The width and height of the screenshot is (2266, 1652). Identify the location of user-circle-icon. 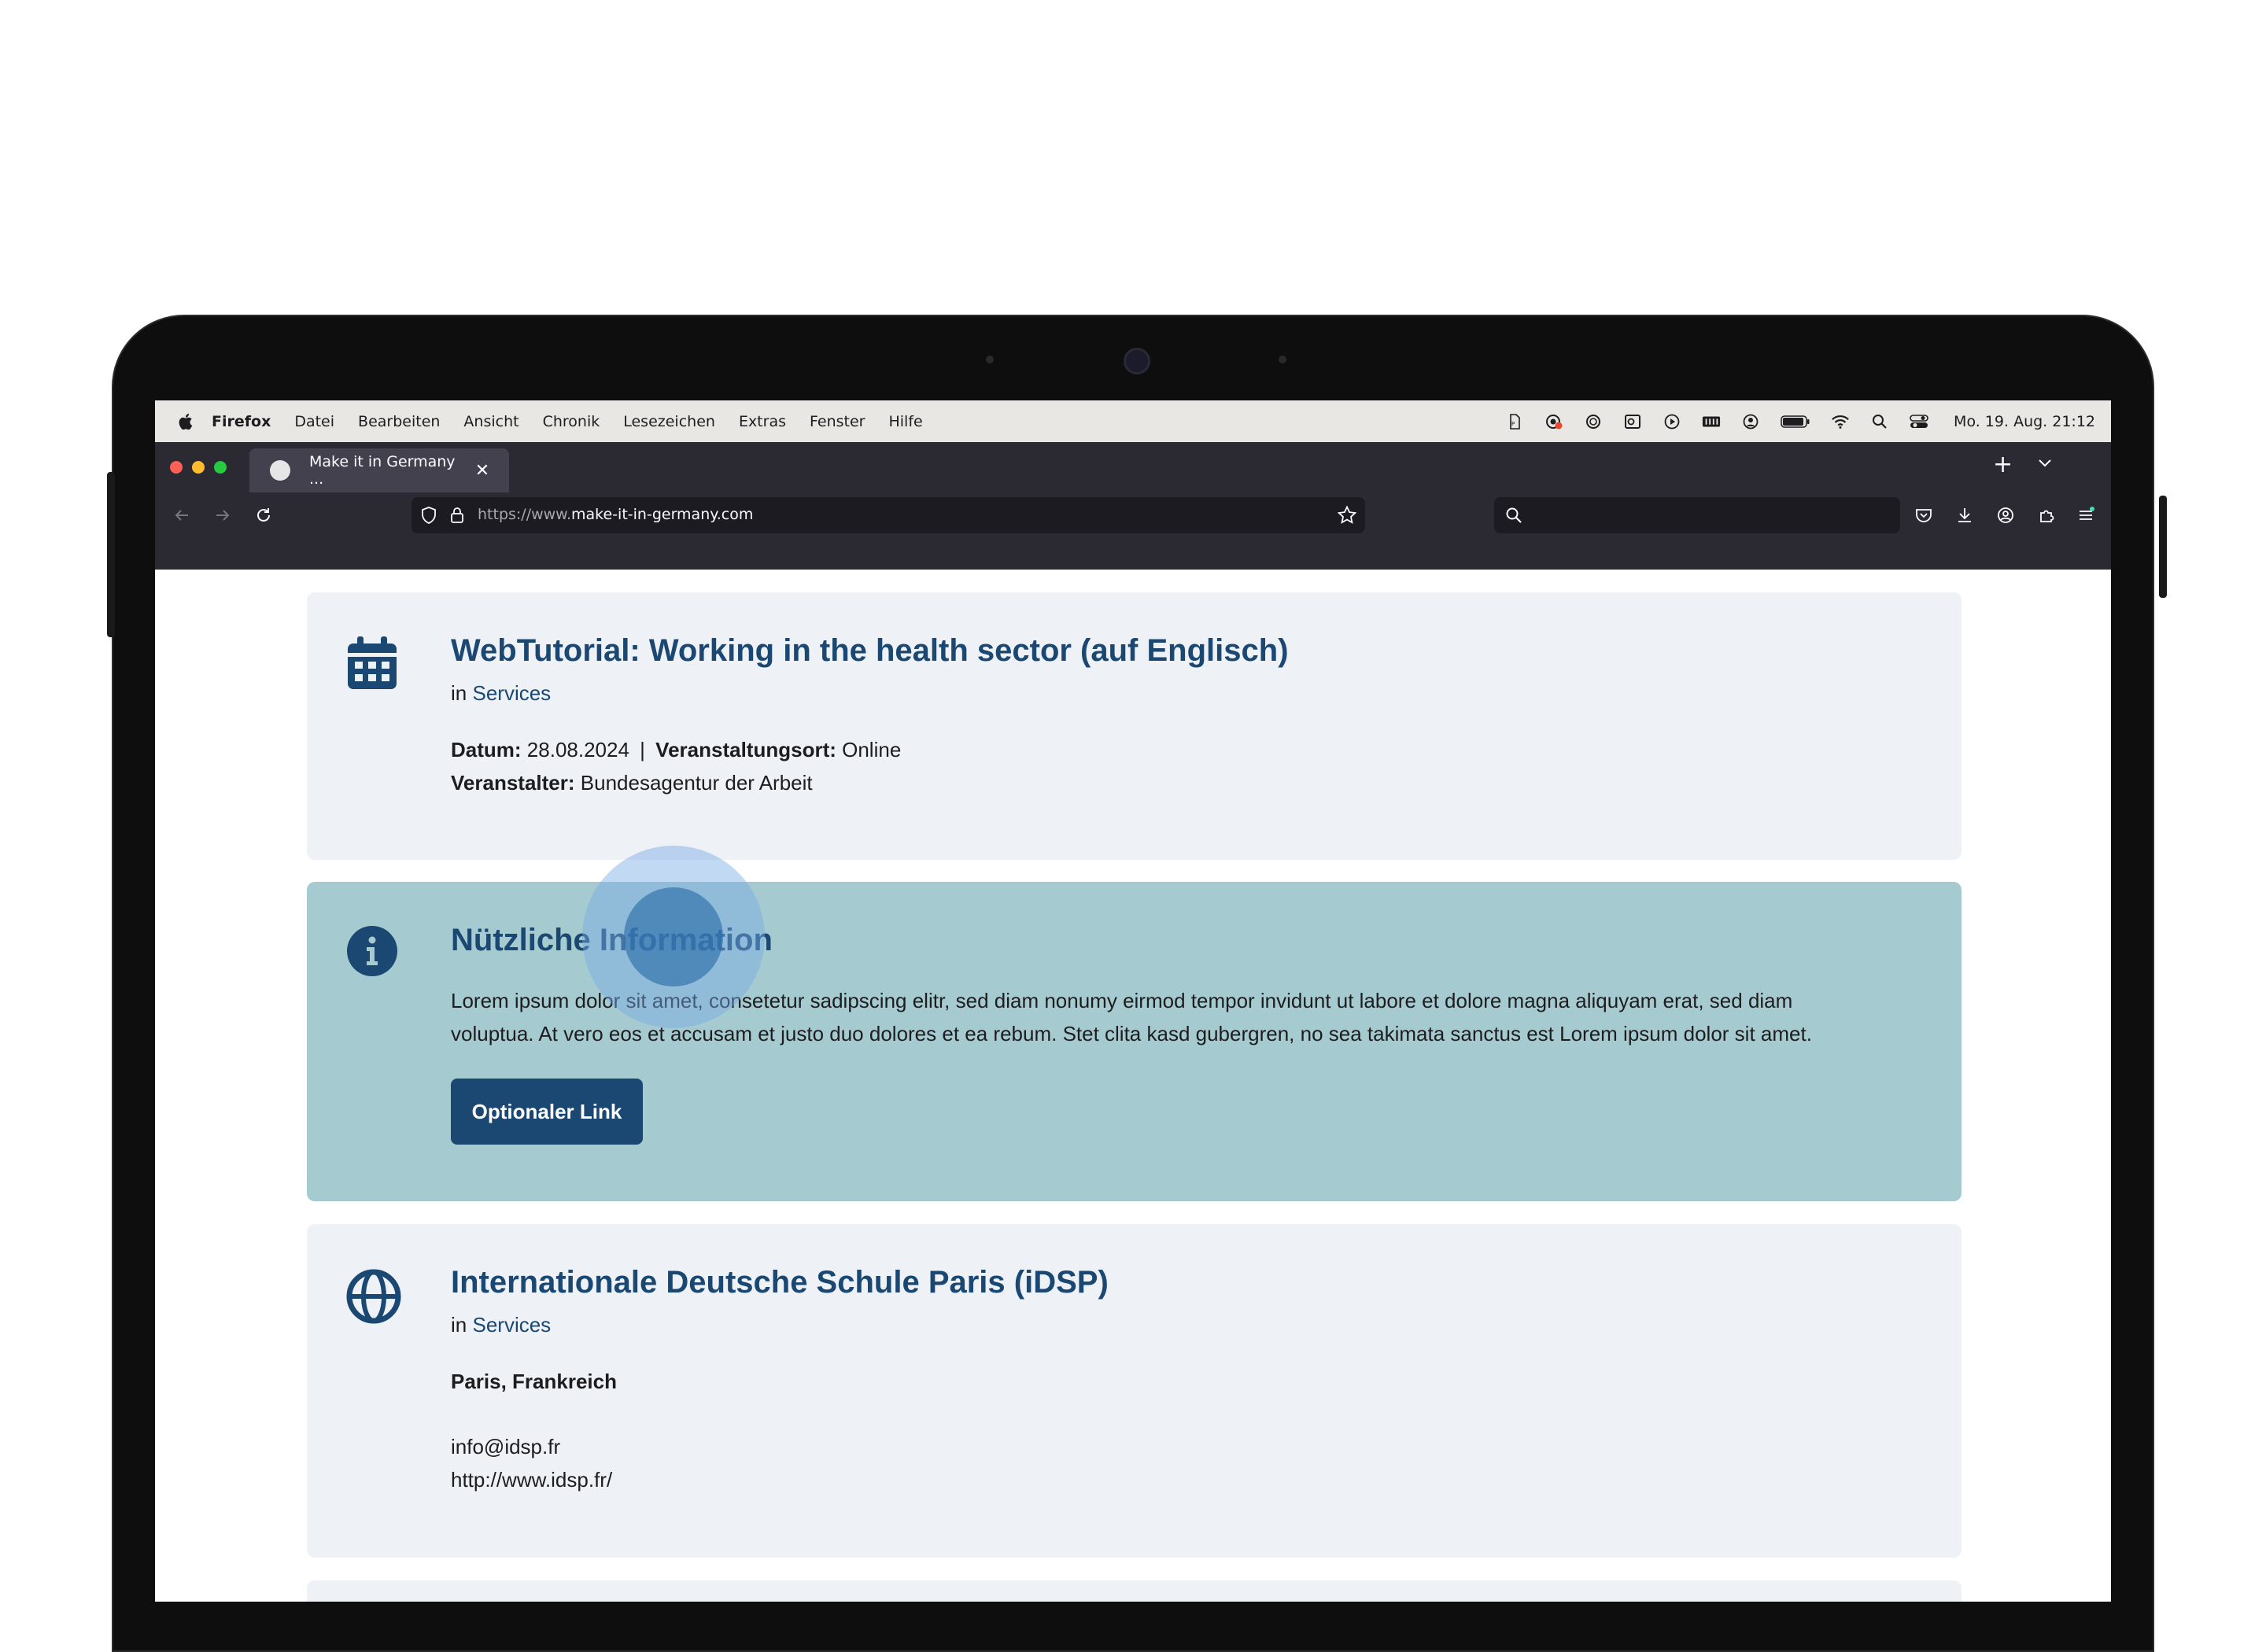
(1750, 421).